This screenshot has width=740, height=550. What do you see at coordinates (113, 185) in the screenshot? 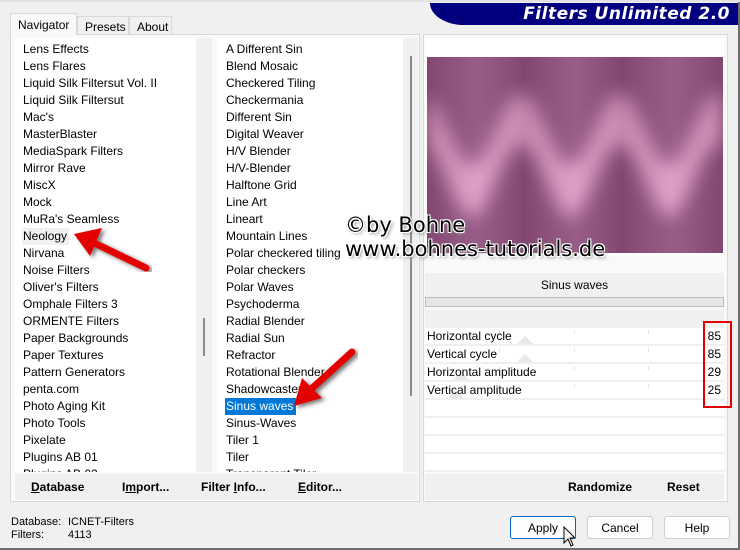
I see `list-item: MiscX` at bounding box center [113, 185].